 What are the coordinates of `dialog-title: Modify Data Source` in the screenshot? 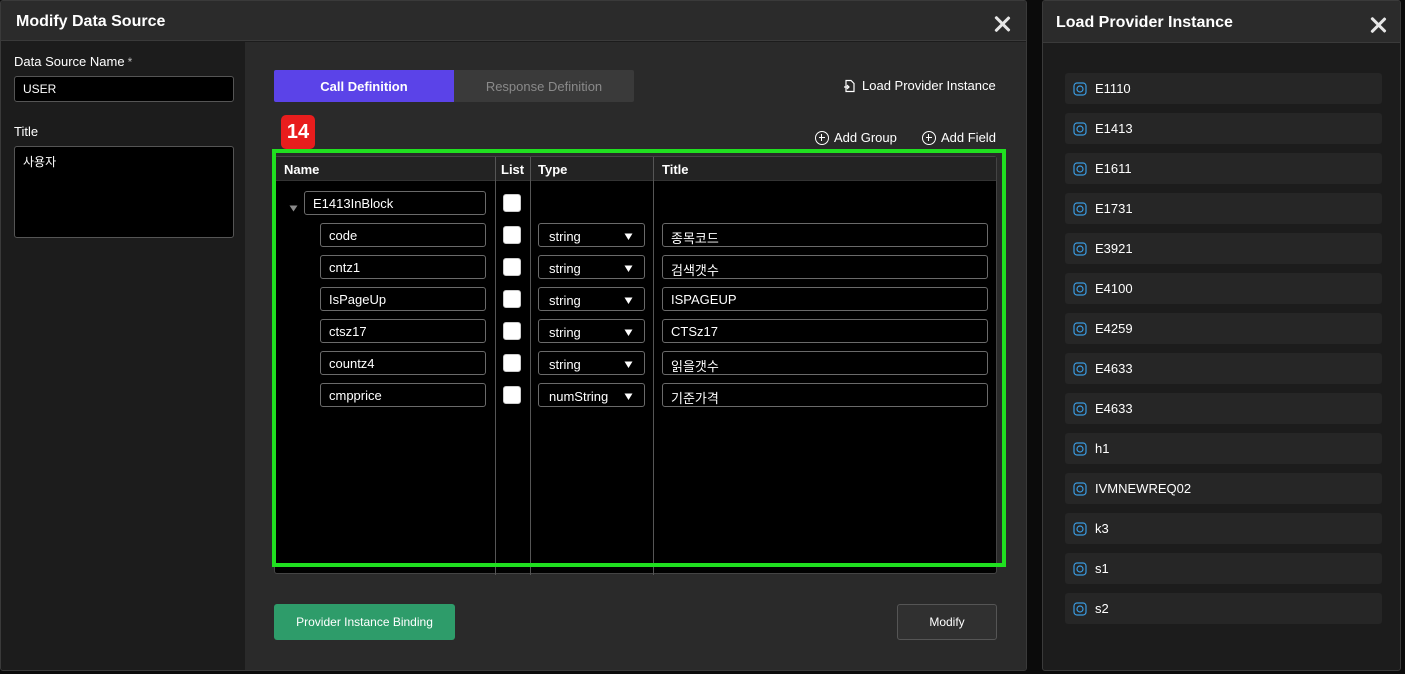 It's located at (91, 21).